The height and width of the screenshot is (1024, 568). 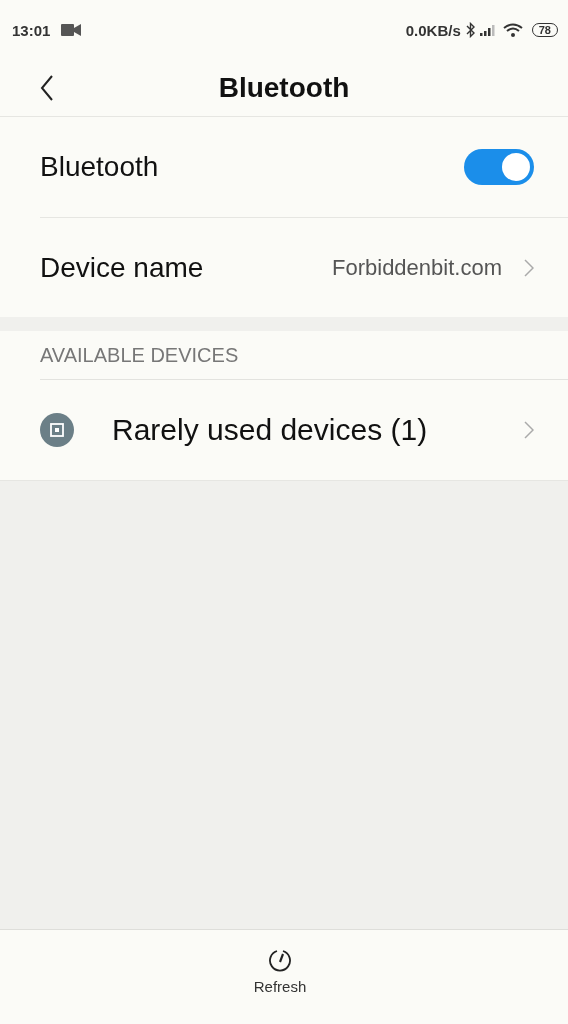 I want to click on setting-label: Device name, so click(x=122, y=267).